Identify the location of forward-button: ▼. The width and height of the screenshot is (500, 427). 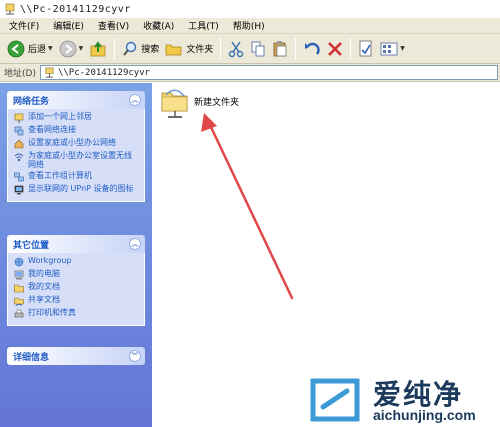
(71, 49).